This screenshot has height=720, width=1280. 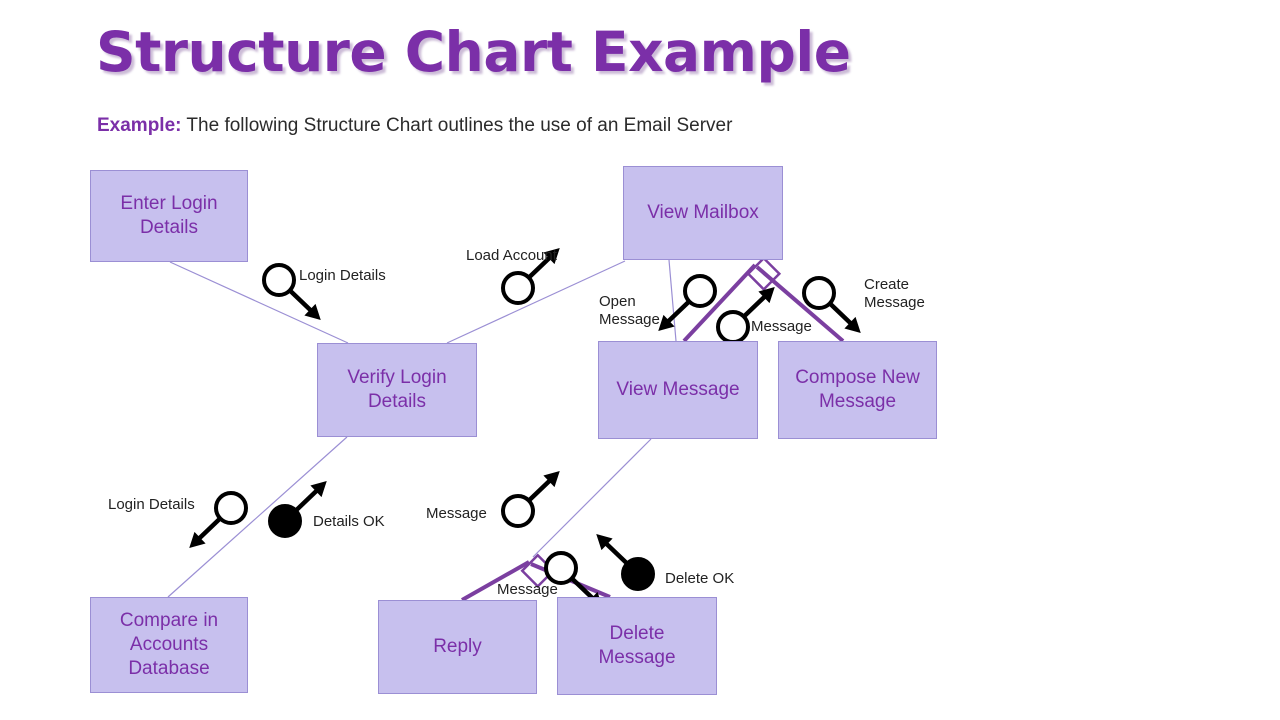 I want to click on couple-label-message-down-reply: Message, so click(x=527, y=589).